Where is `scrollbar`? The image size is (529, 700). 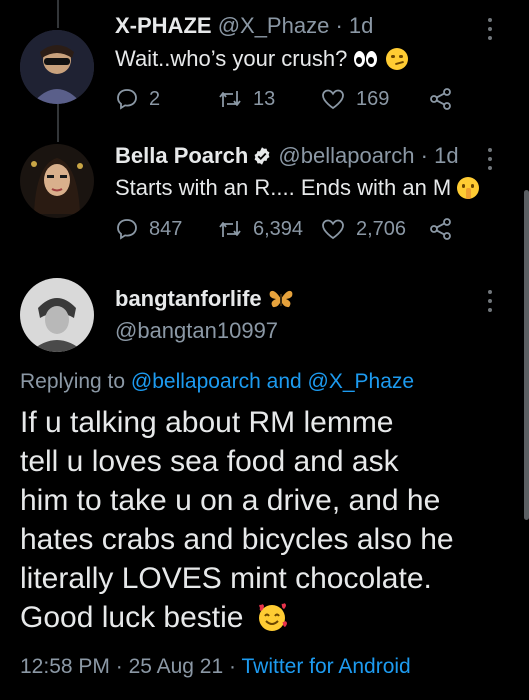 scrollbar is located at coordinates (526, 355).